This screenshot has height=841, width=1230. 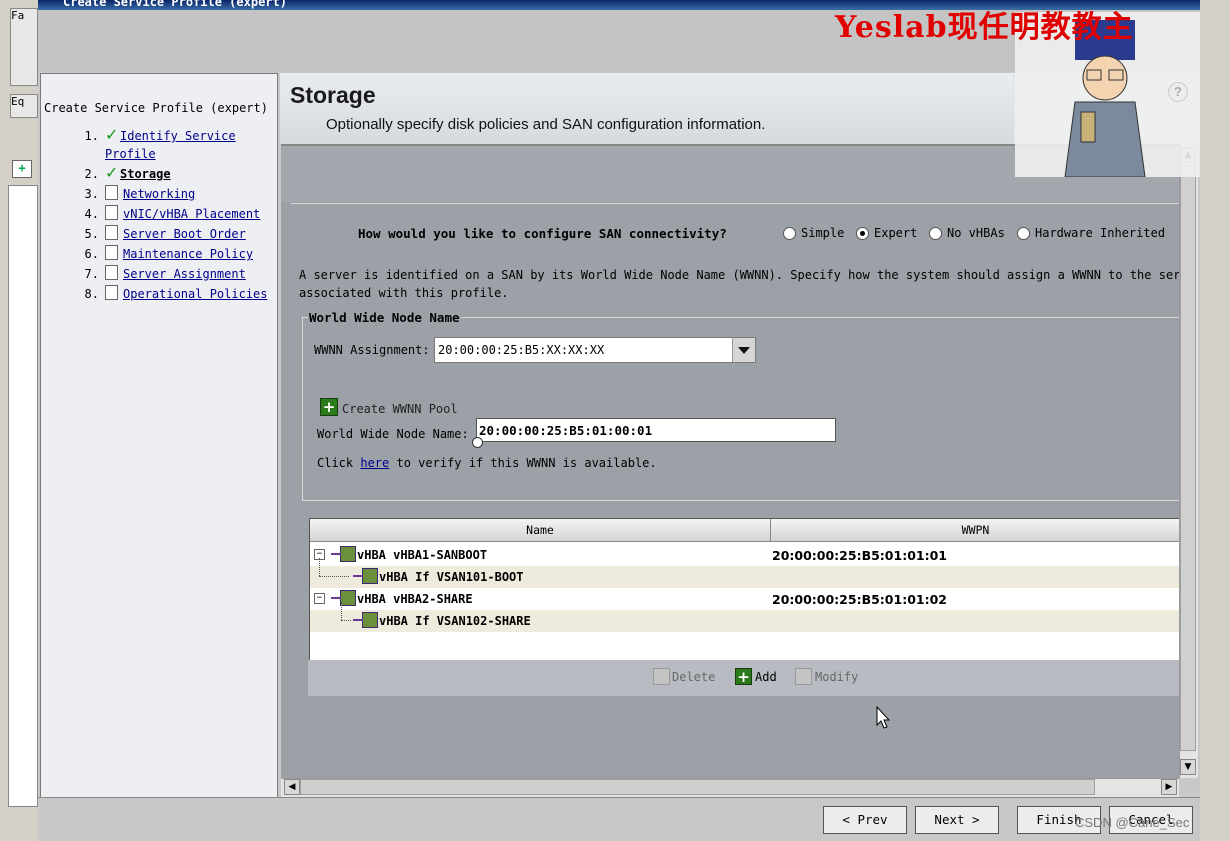 I want to click on wizard-step-boot-order: 5. Server Boot Order, so click(x=159, y=236).